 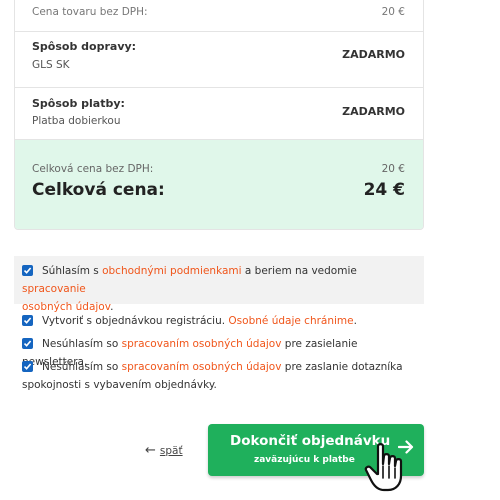 I want to click on survey-text-post: pre zaslanie dotazníka, so click(x=342, y=367).